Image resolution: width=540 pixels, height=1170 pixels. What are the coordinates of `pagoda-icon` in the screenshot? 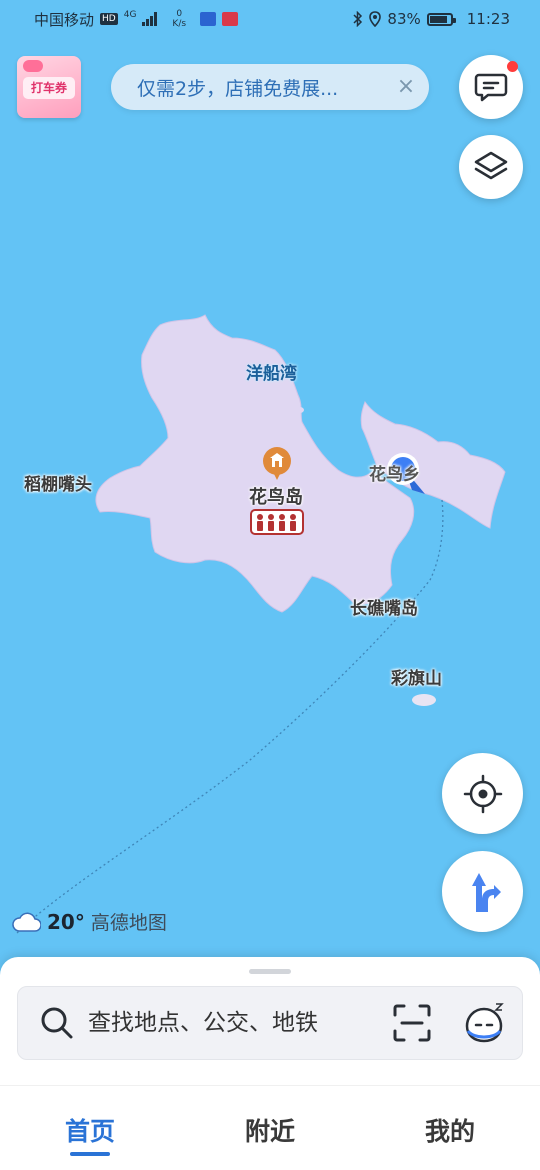 It's located at (277, 463).